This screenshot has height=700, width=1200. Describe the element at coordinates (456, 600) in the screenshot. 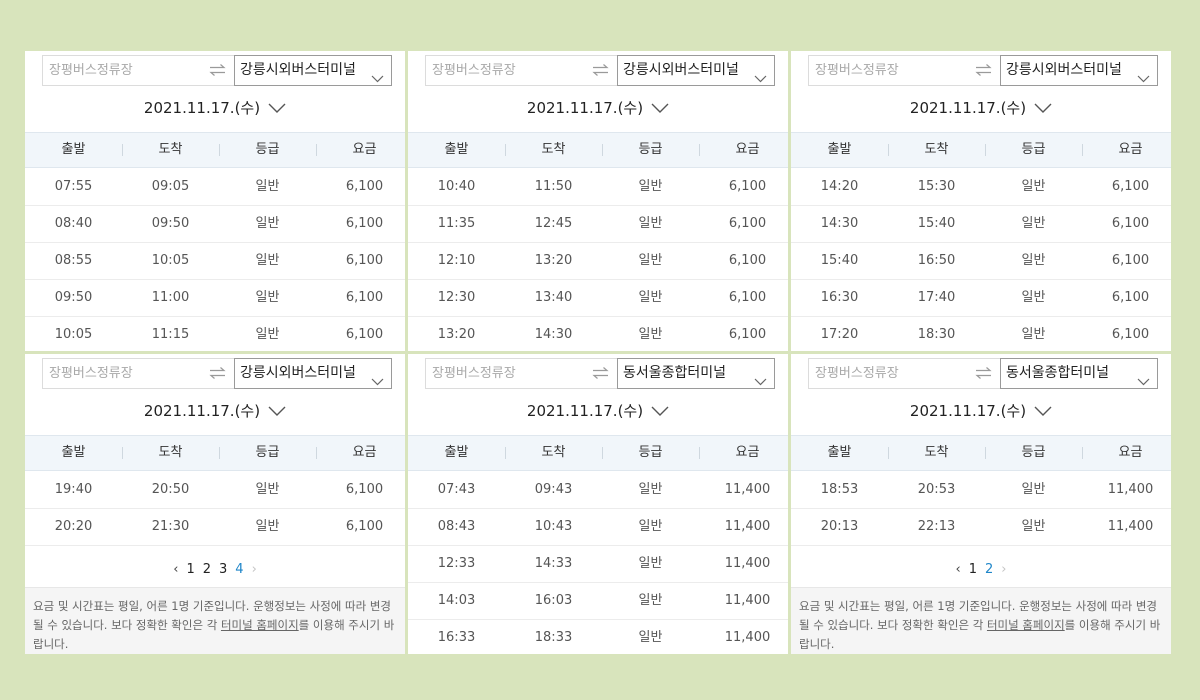

I see `table-cell: 14:03` at that location.